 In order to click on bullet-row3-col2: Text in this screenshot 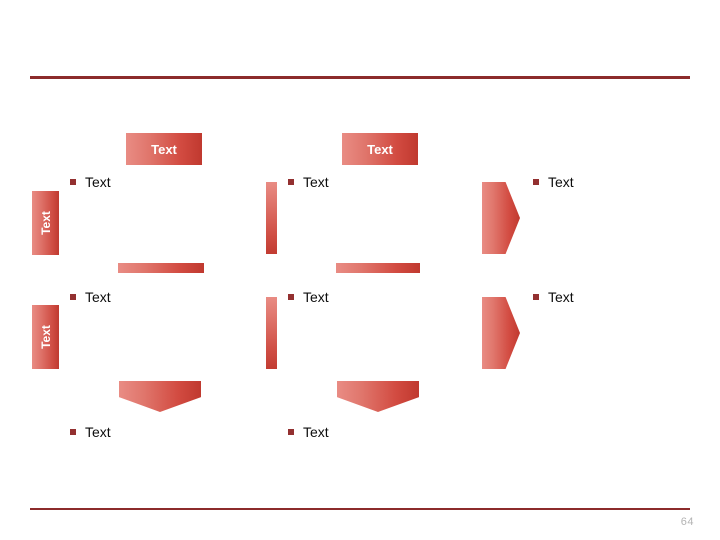, I will do `click(308, 432)`.